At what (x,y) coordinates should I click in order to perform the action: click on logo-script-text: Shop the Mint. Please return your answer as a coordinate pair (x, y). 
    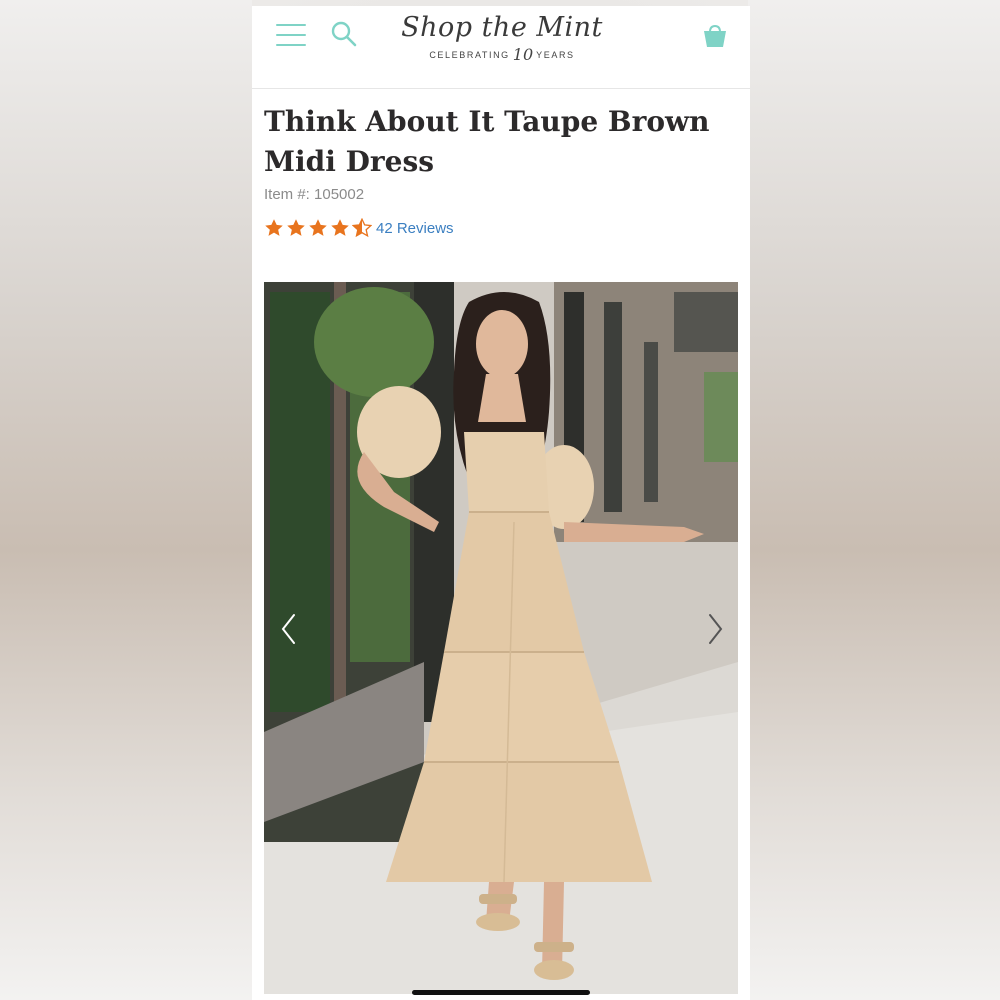
    Looking at the image, I should click on (502, 27).